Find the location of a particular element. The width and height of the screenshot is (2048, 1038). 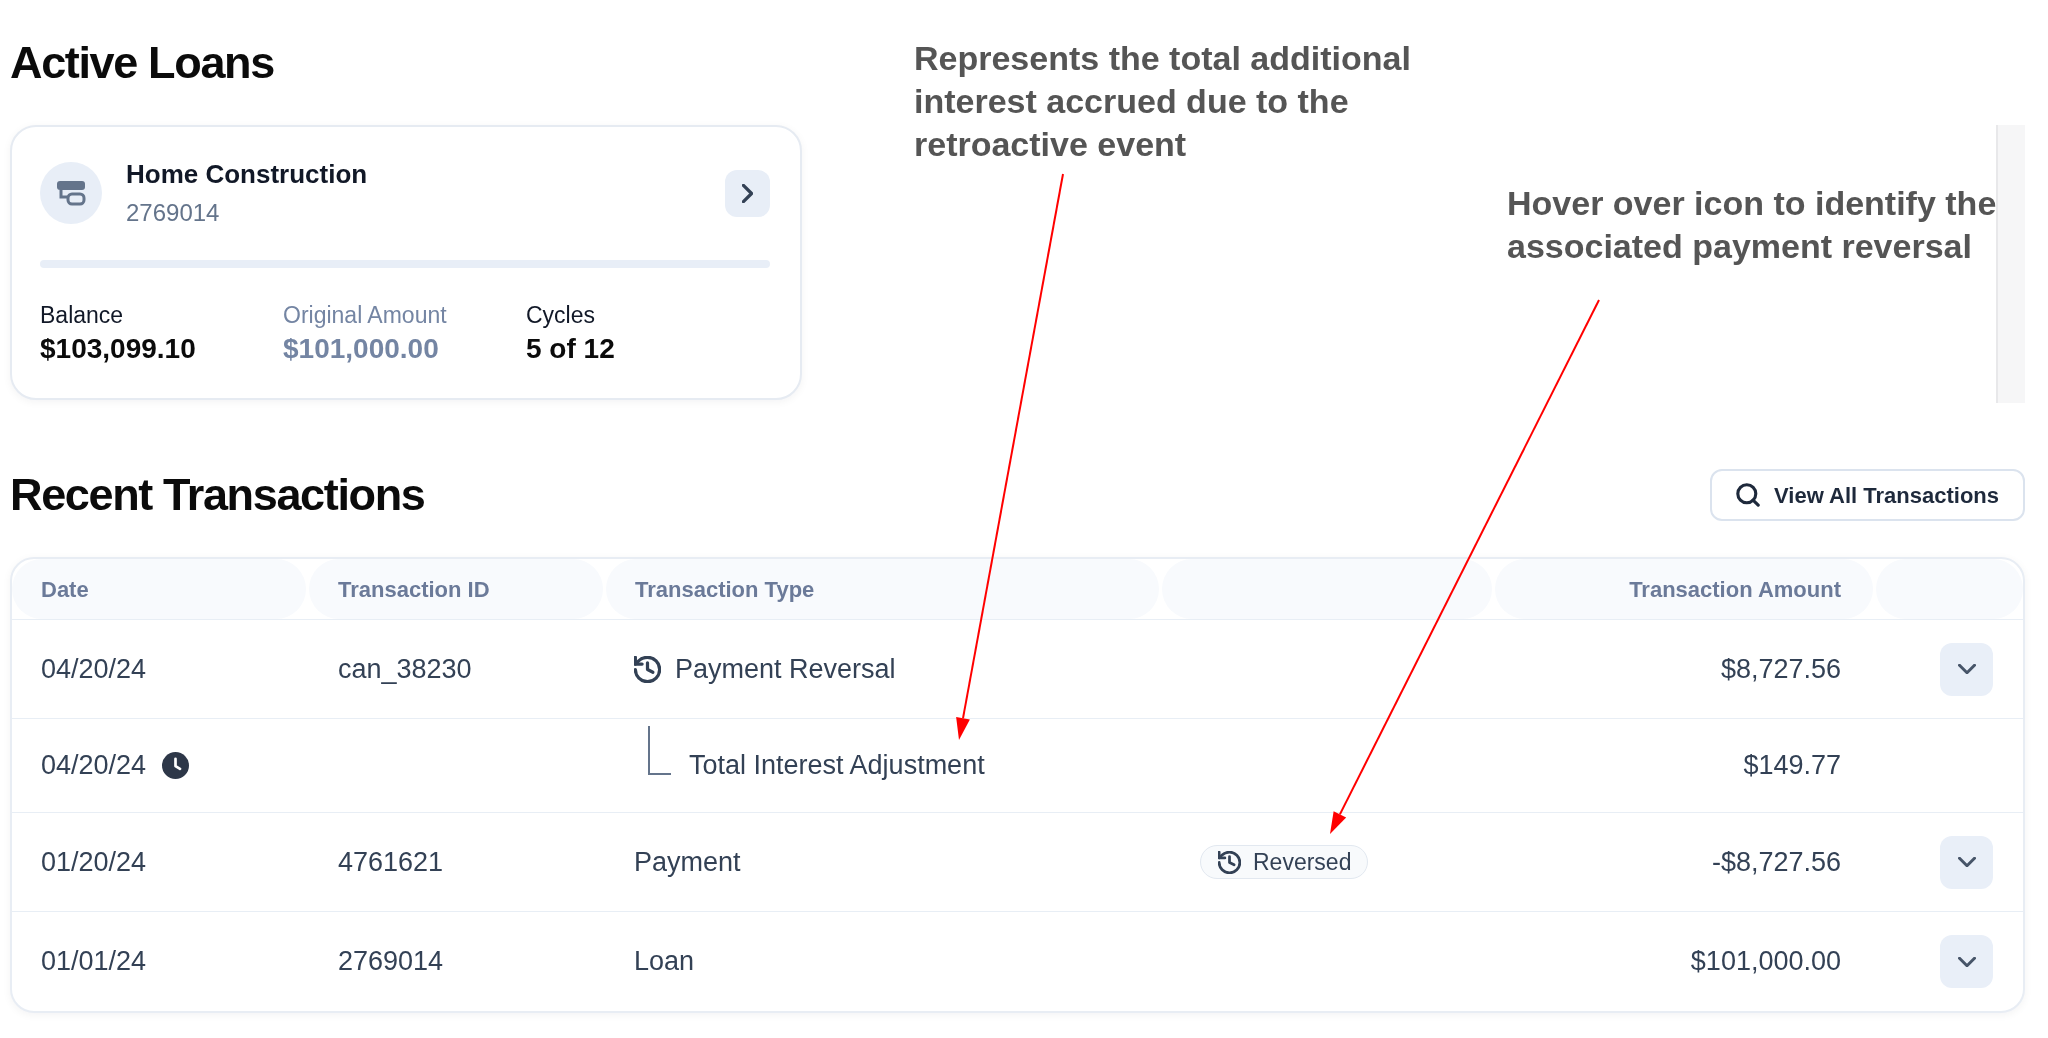

chevron-right-icon is located at coordinates (747, 193).